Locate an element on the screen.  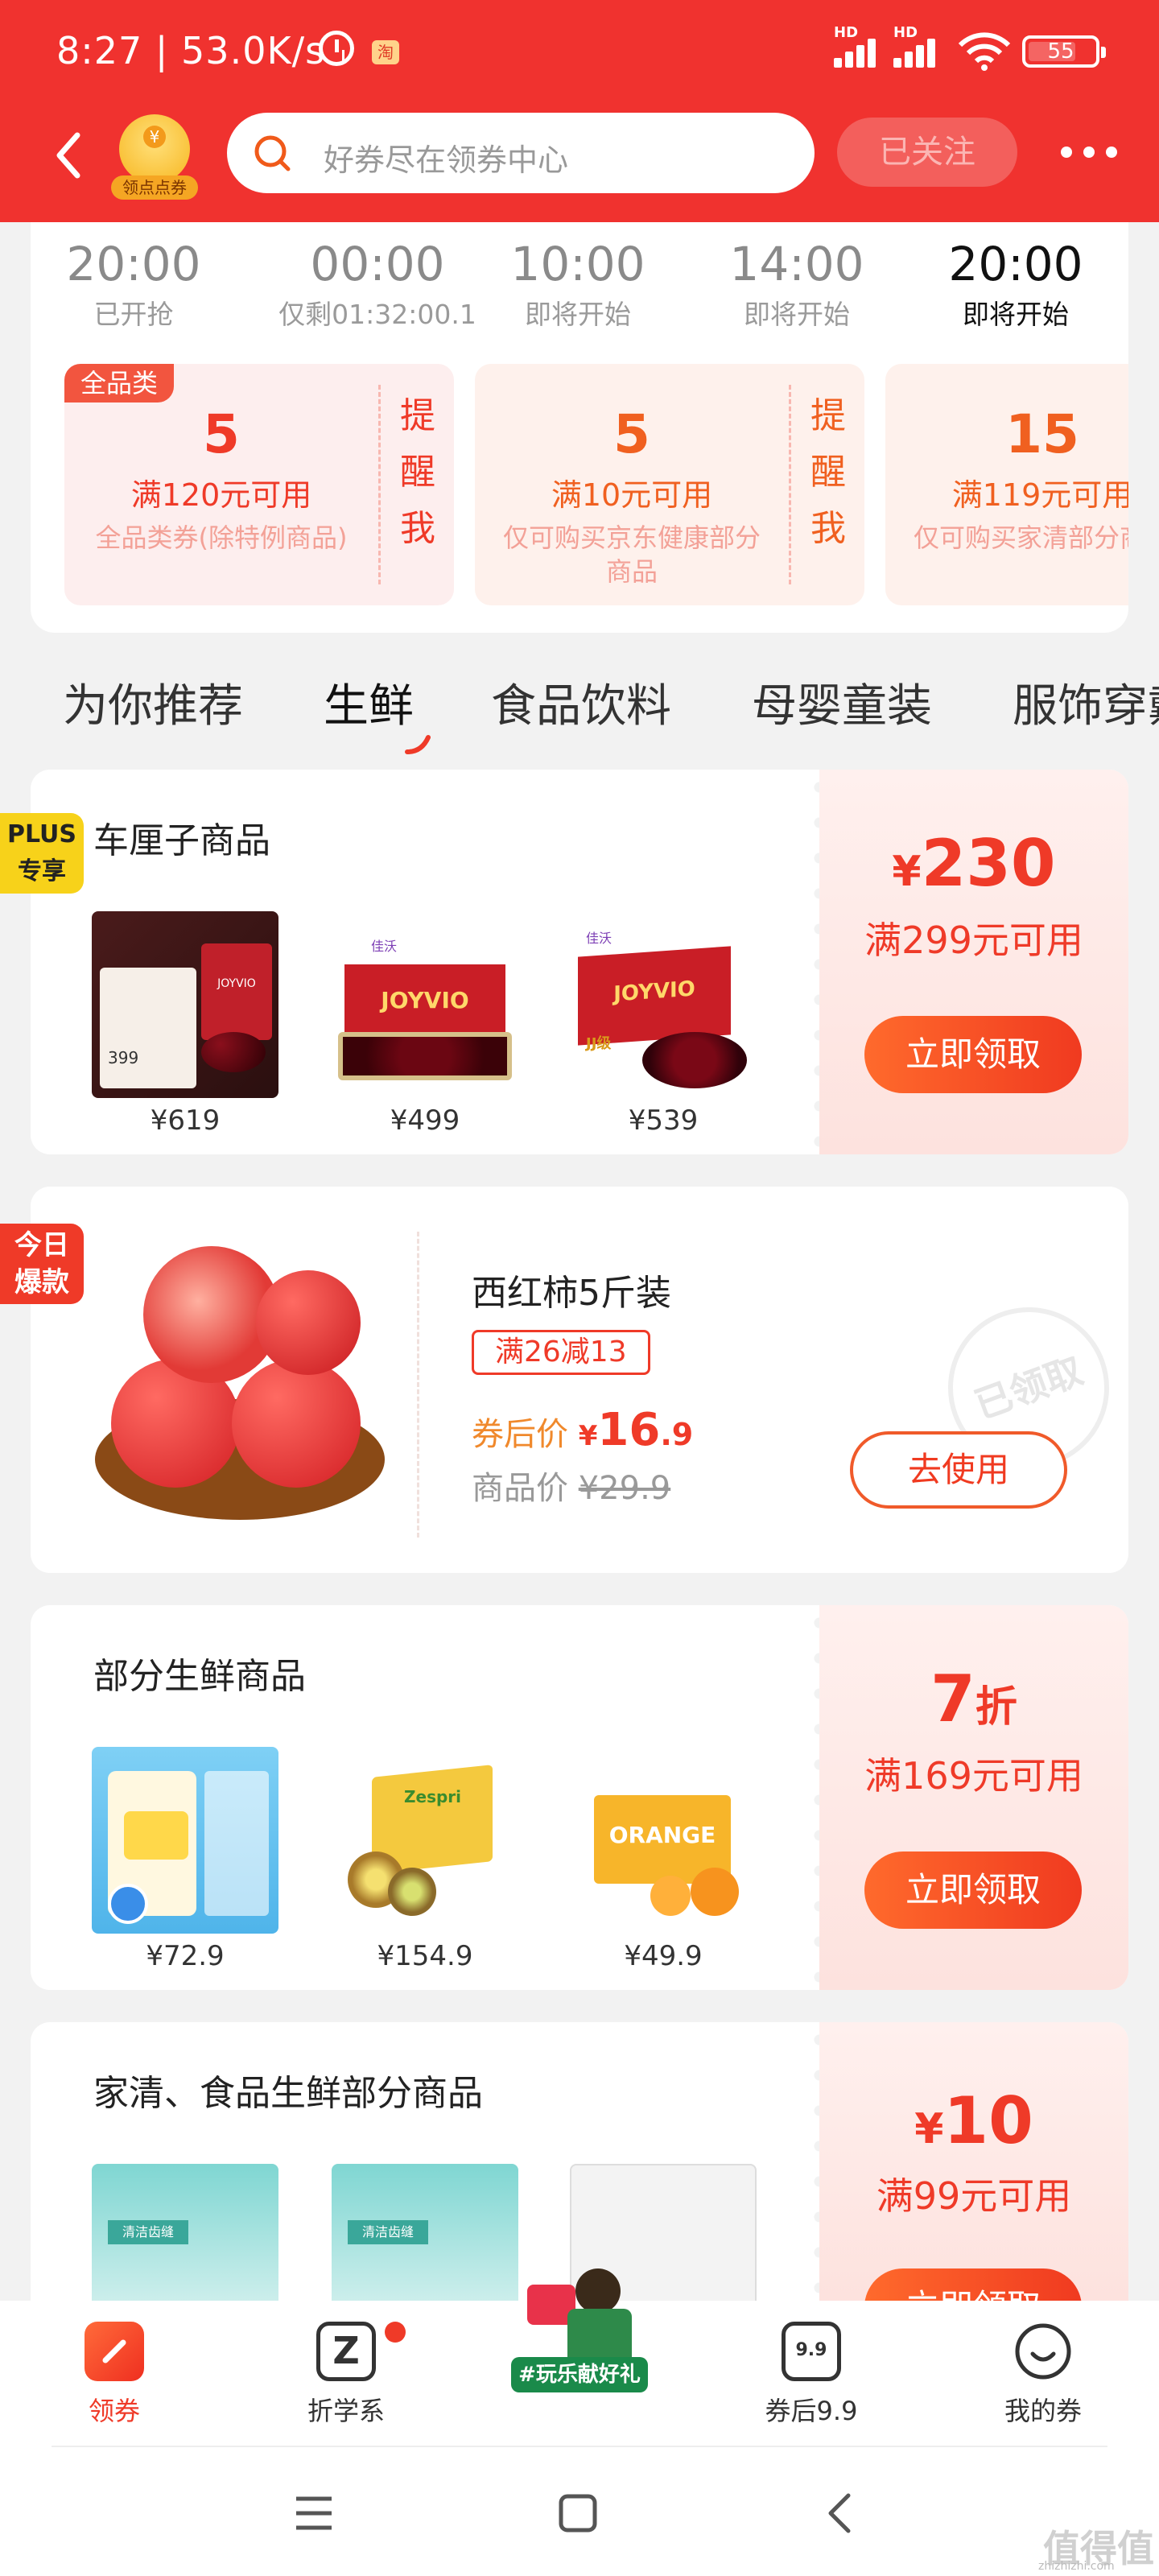
nav-after-coupon-99: 9.9 券后9.9 is located at coordinates (811, 2375).